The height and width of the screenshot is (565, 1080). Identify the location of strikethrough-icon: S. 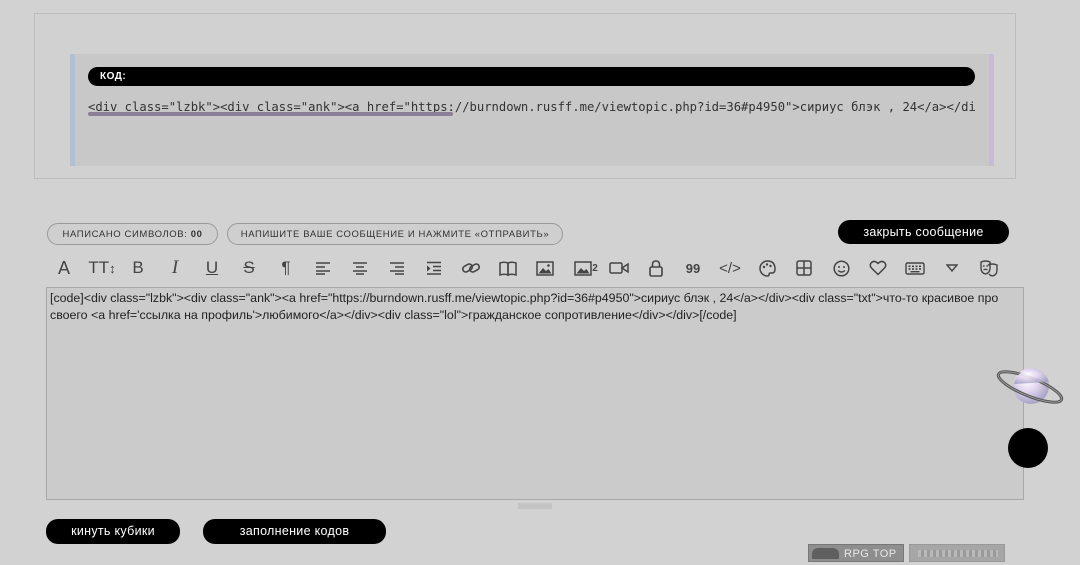
(249, 268).